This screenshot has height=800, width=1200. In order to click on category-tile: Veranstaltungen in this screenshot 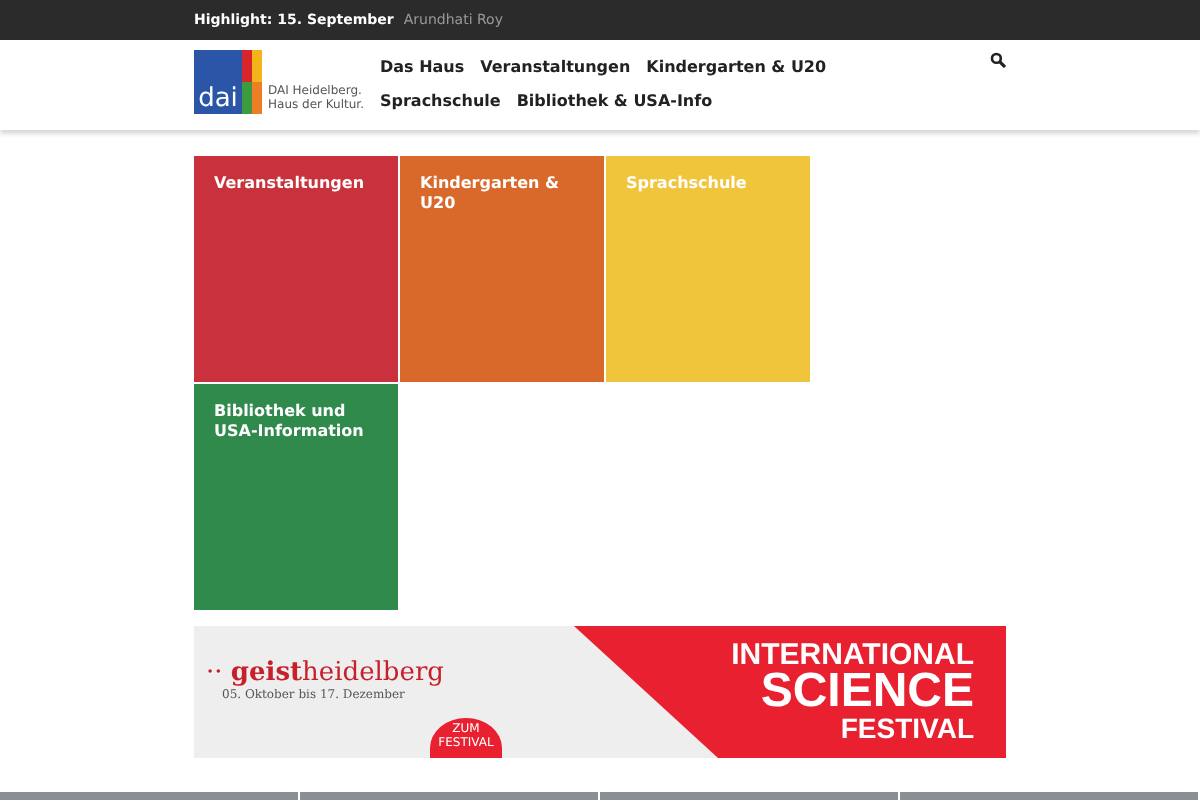, I will do `click(296, 269)`.